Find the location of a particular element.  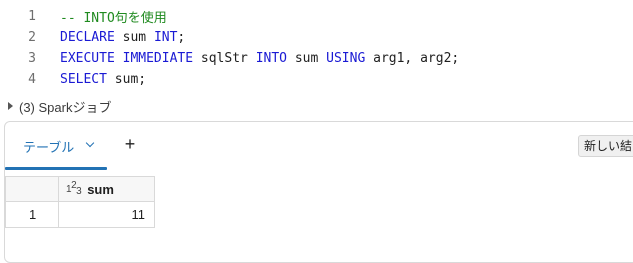

result-table: 123 sum 1 11 is located at coordinates (80, 202).